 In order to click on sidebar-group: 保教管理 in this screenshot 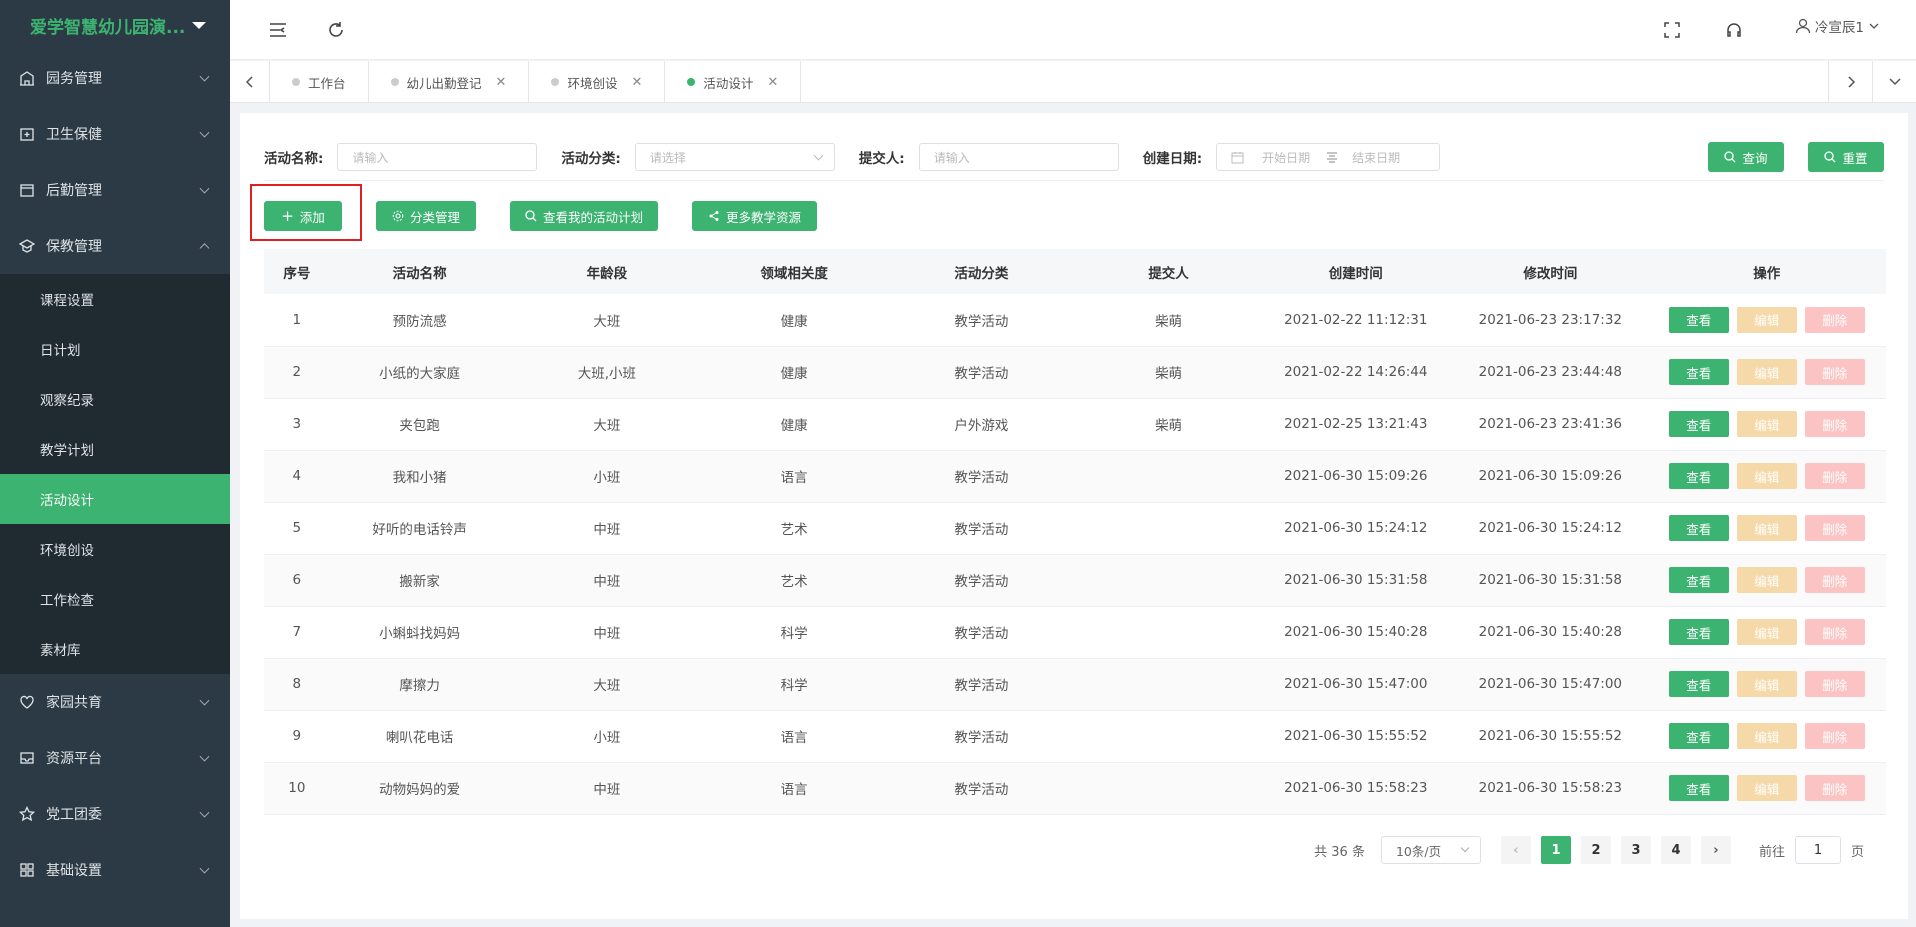, I will do `click(115, 246)`.